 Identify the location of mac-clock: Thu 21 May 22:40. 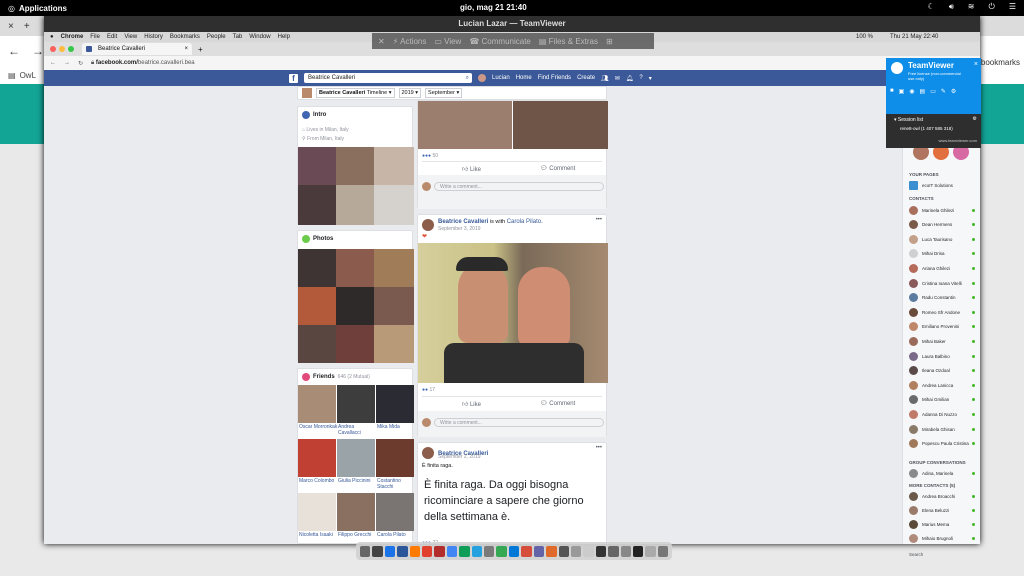
(914, 37).